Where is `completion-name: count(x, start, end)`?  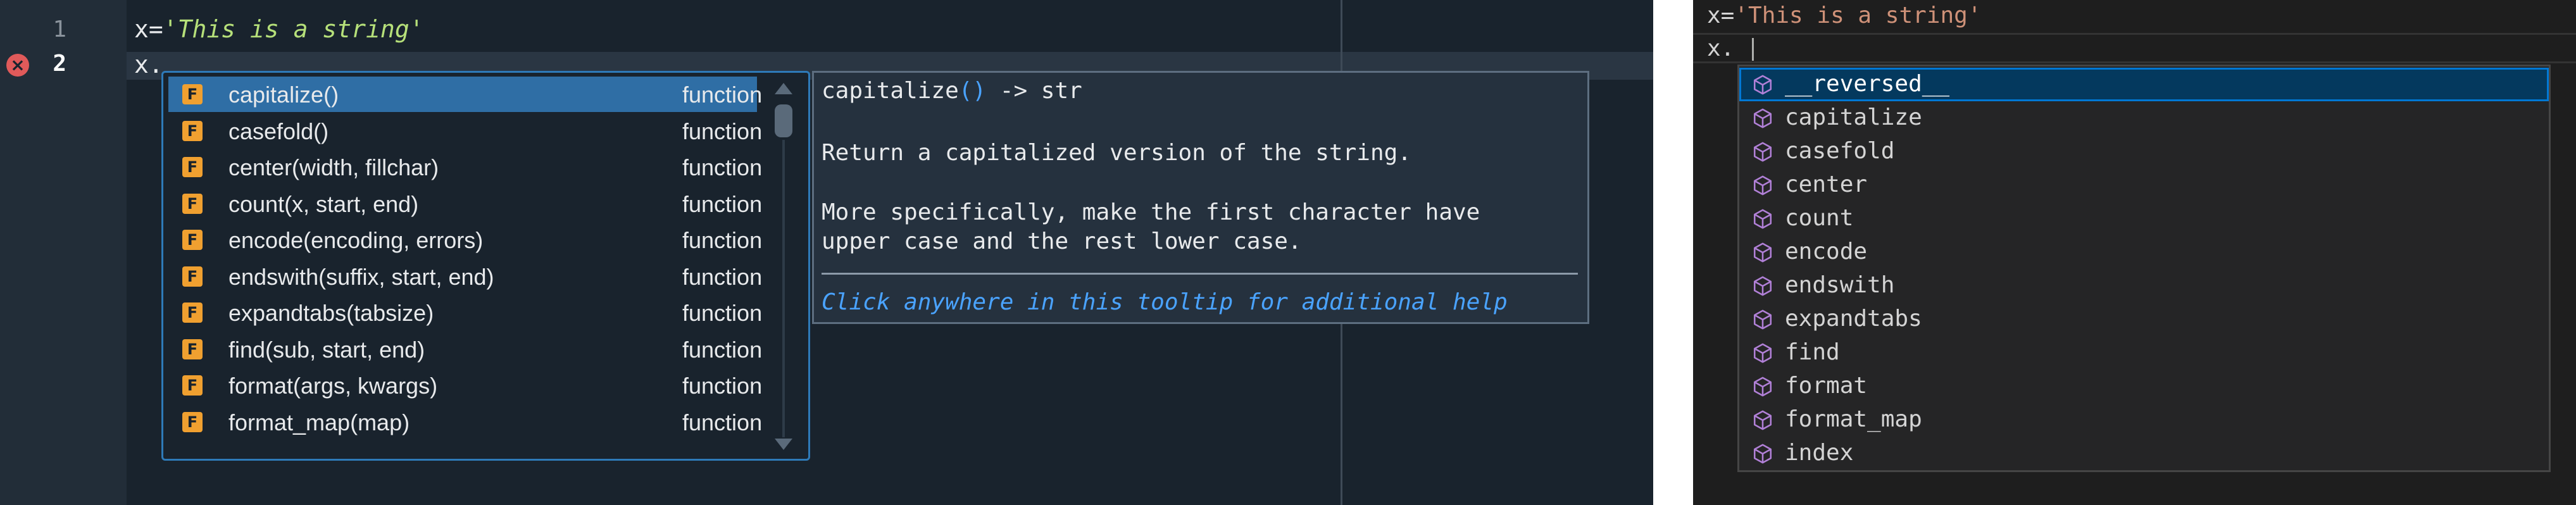
completion-name: count(x, start, end) is located at coordinates (323, 204).